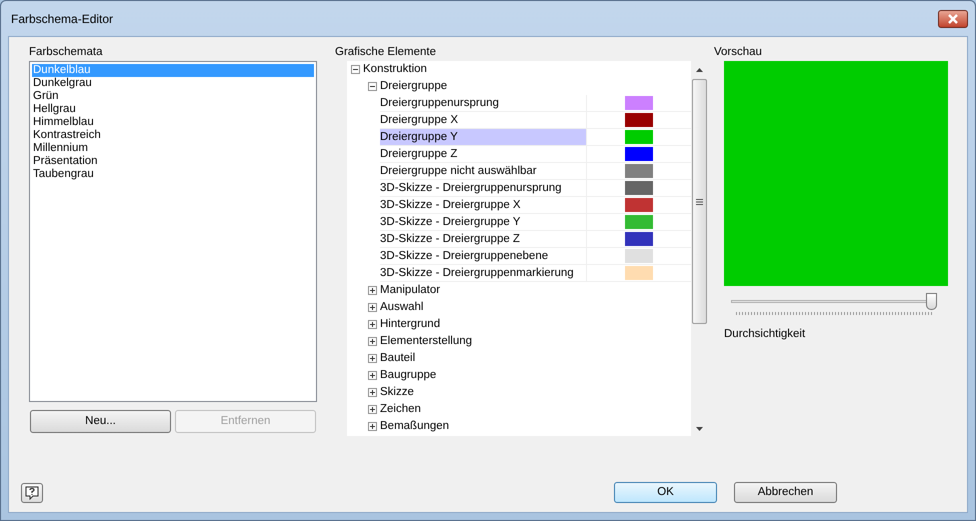  I want to click on section-label: Farbschemata, so click(66, 52).